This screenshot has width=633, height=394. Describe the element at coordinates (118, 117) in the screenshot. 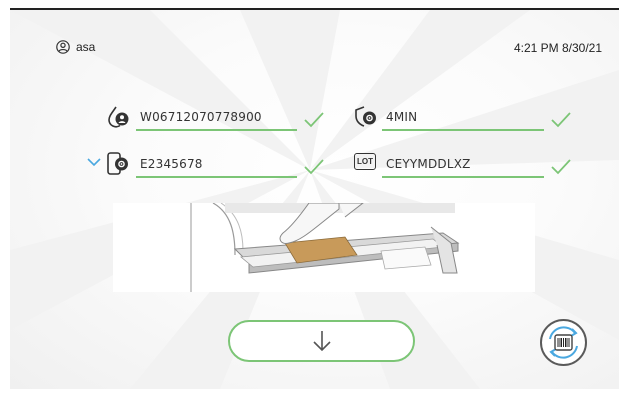

I see `drop-user-icon` at that location.